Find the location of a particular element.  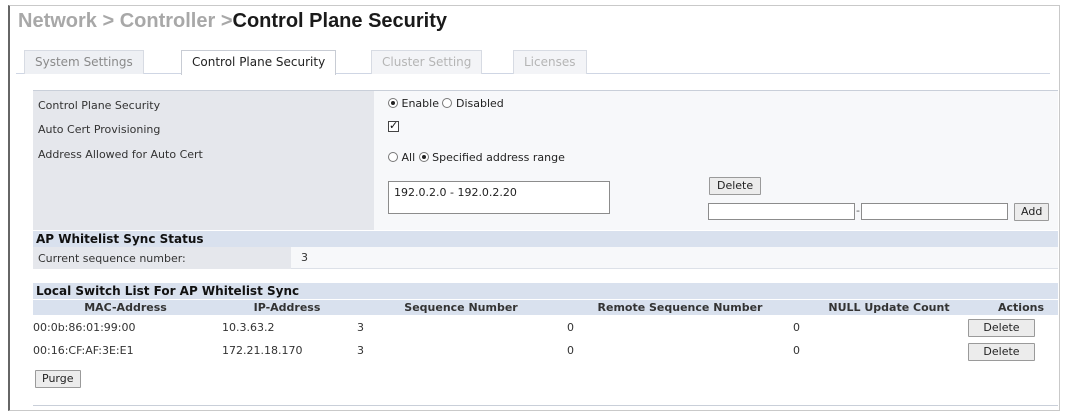

auto-cert-checkbox-wrap is located at coordinates (393, 127).